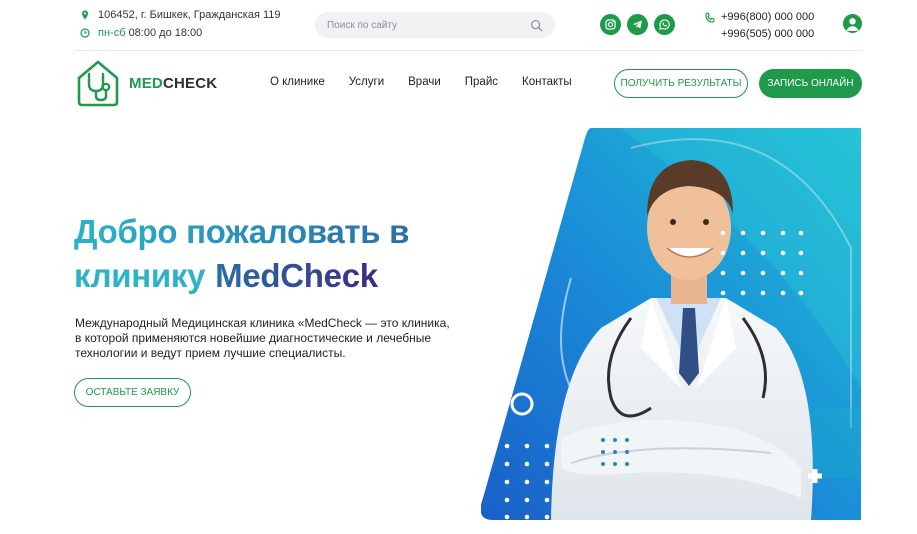  What do you see at coordinates (428, 25) in the screenshot?
I see `search-input` at bounding box center [428, 25].